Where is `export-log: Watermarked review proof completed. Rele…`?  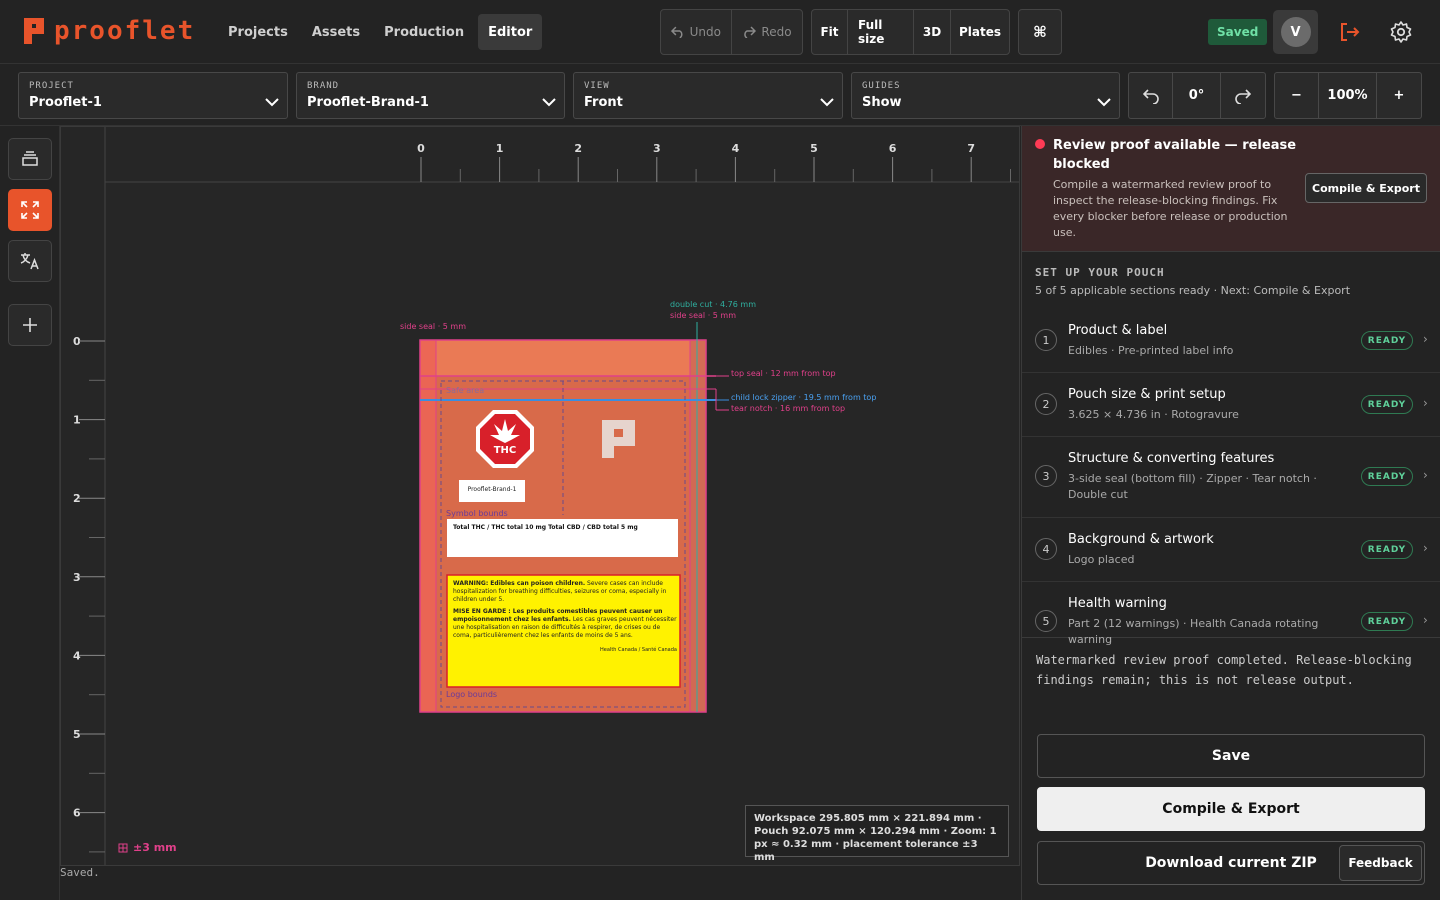
export-log: Watermarked review proof completed. Rele… is located at coordinates (1224, 670).